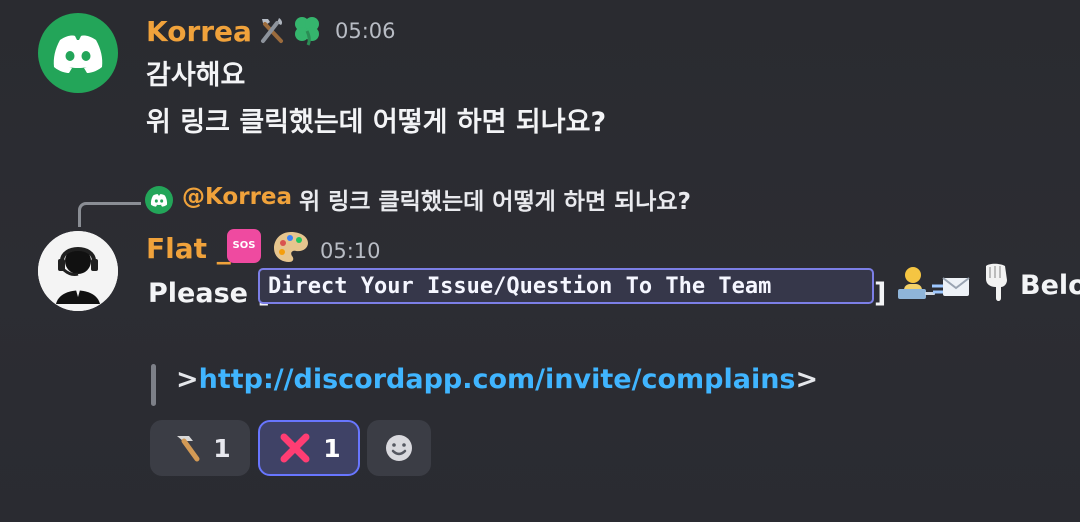  I want to click on reply-preview: 위 링크 클릭했는데 어떻게 하면 되나요?, so click(495, 199).